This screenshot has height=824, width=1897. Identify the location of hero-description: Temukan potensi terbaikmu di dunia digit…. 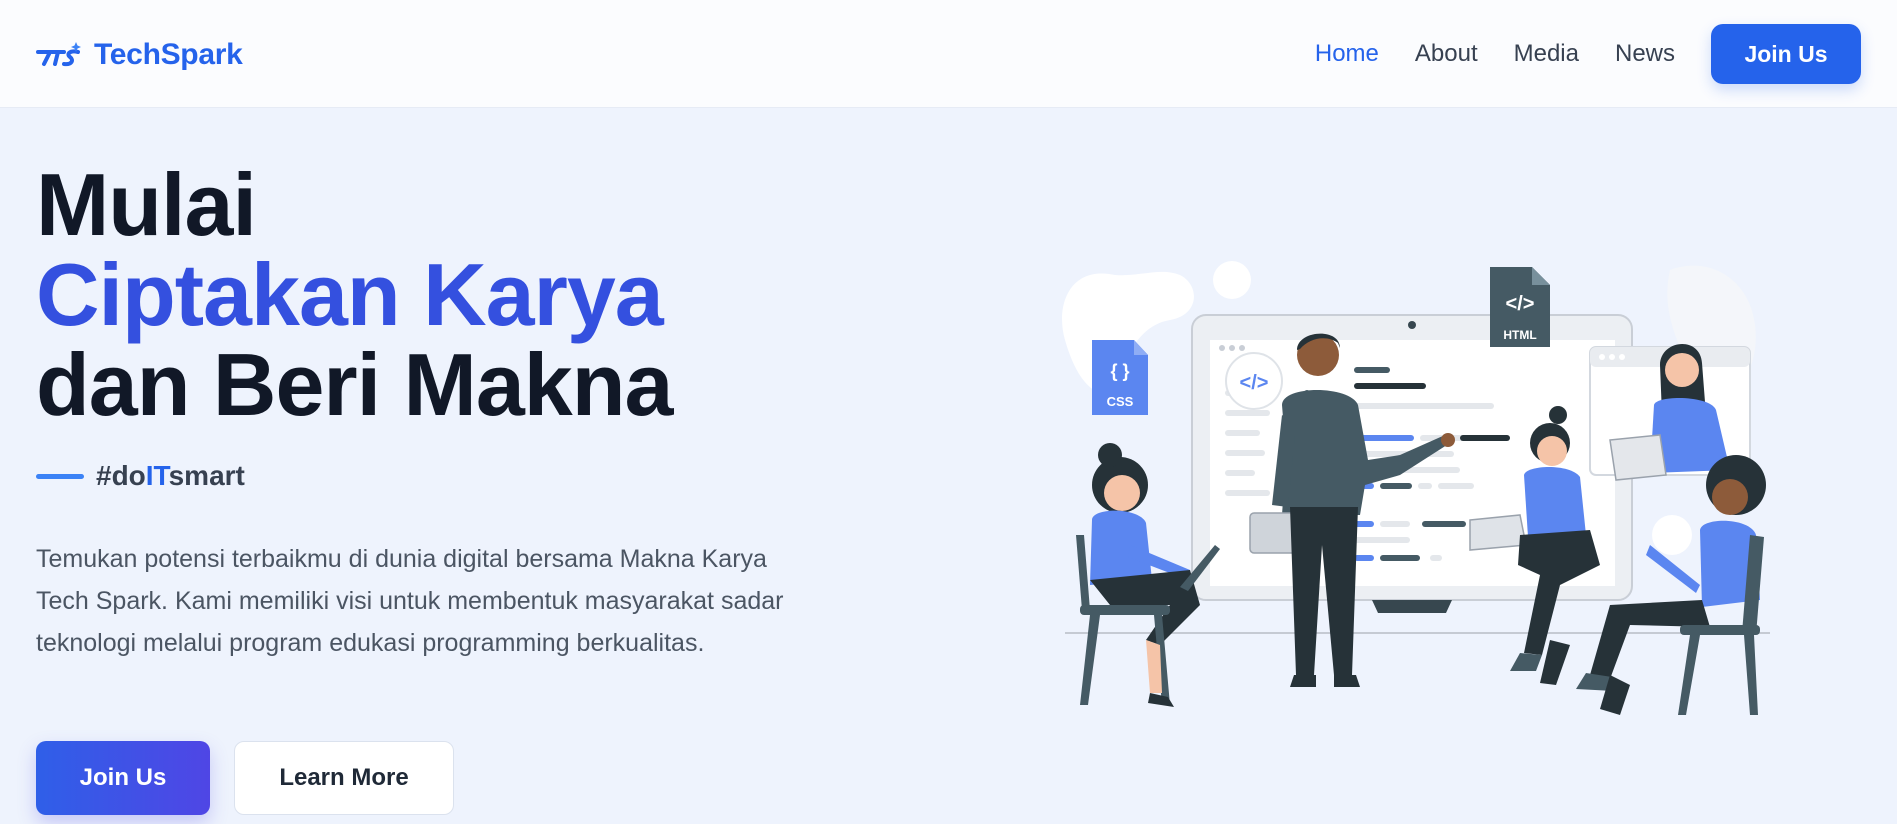
(410, 601).